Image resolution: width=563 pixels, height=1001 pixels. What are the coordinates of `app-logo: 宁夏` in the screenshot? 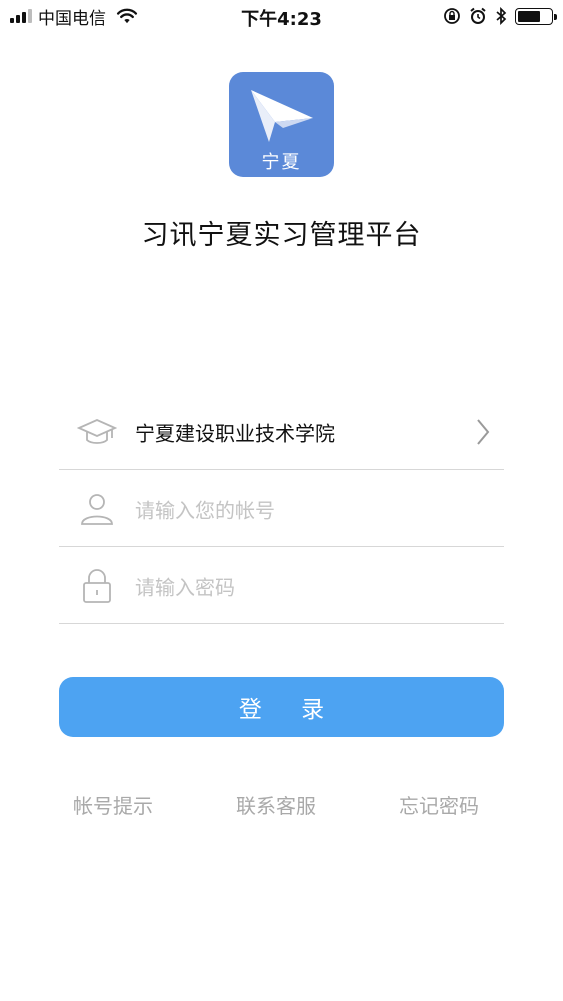 It's located at (281, 124).